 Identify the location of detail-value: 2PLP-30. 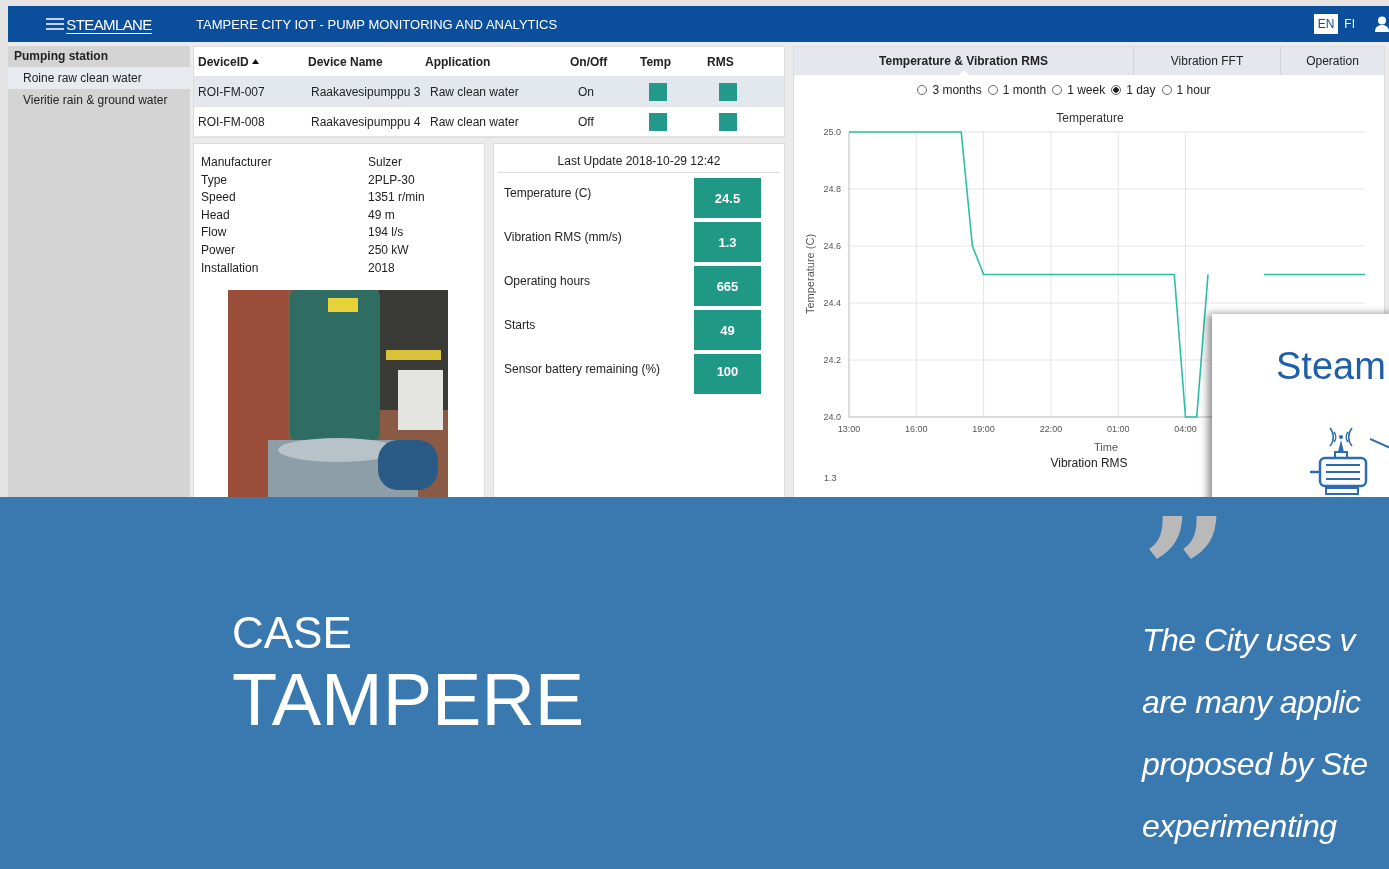
(391, 180).